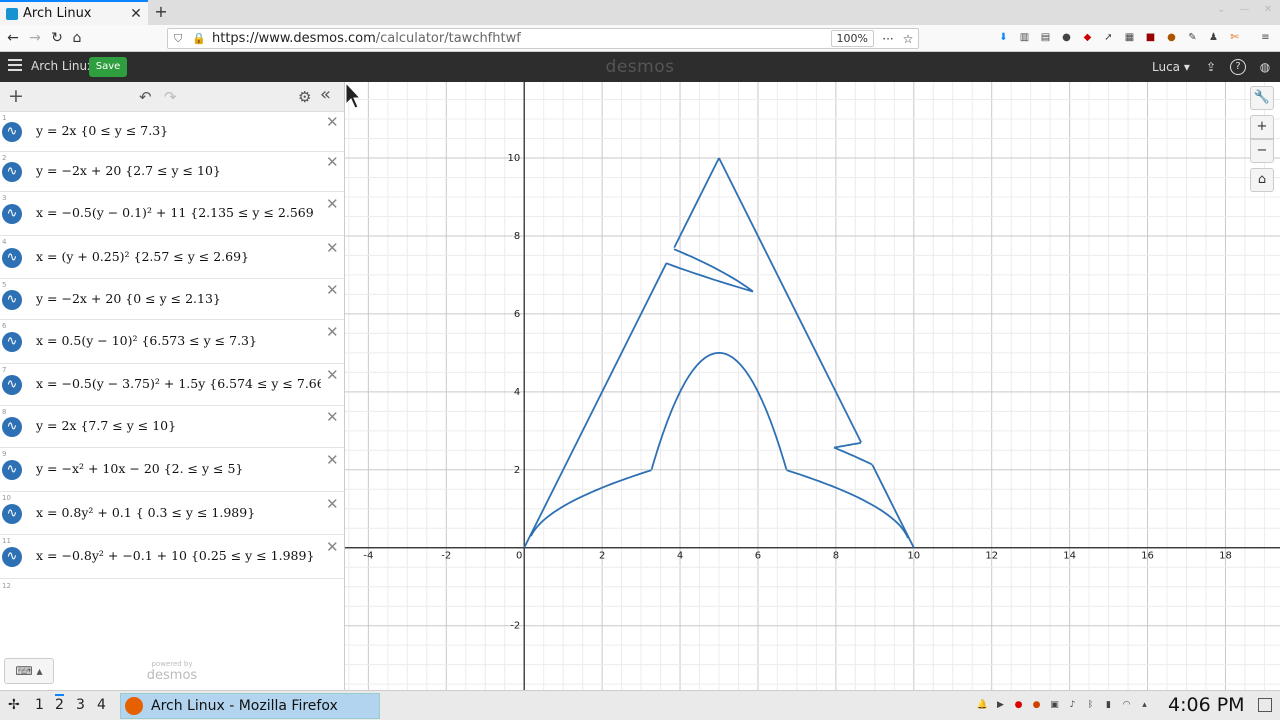 The image size is (1280, 720). Describe the element at coordinates (1108, 37) in the screenshot. I see `extension-arrow-icon: ➚` at that location.